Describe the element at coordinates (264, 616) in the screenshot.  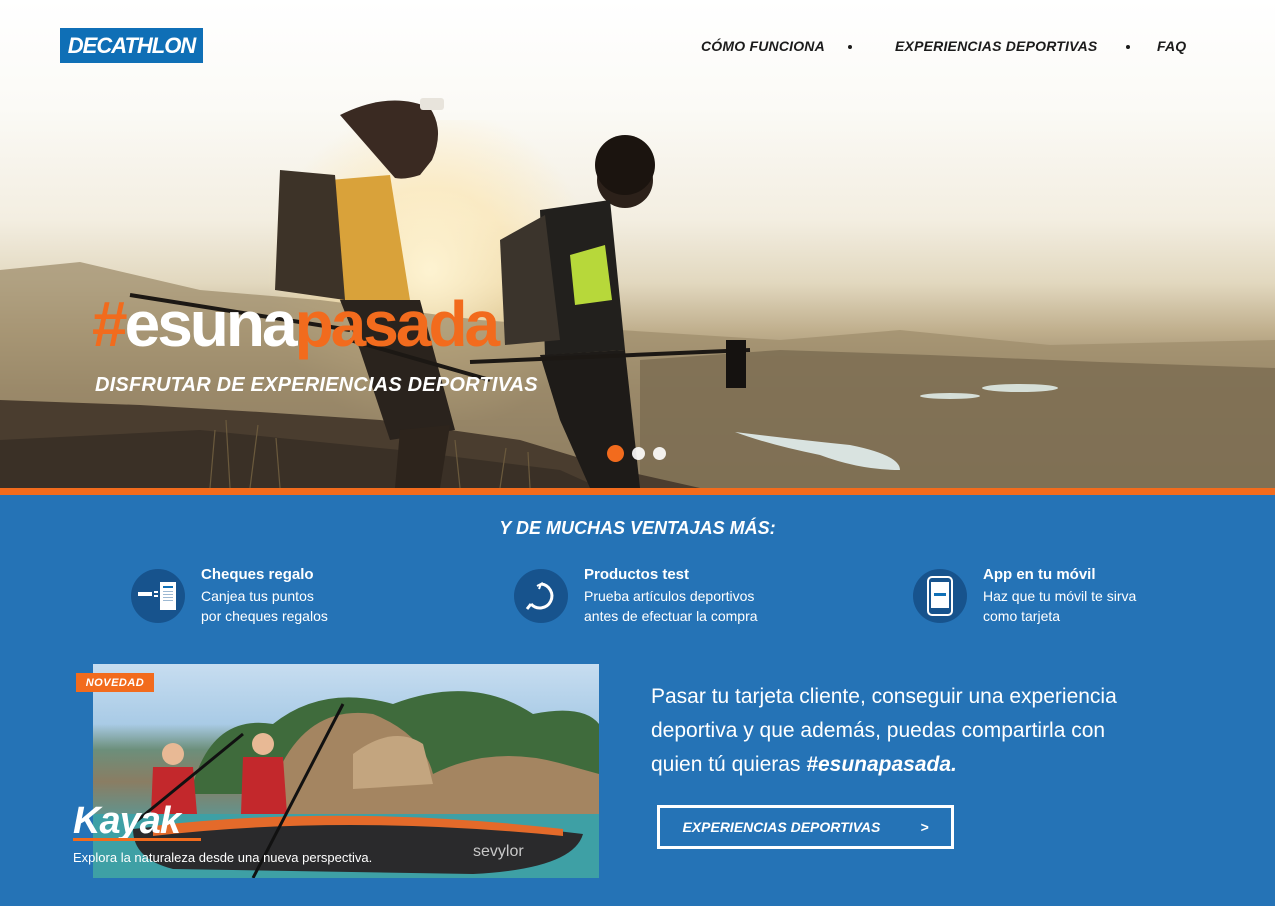
I see `benefit-desc-line2: por cheques regalos` at that location.